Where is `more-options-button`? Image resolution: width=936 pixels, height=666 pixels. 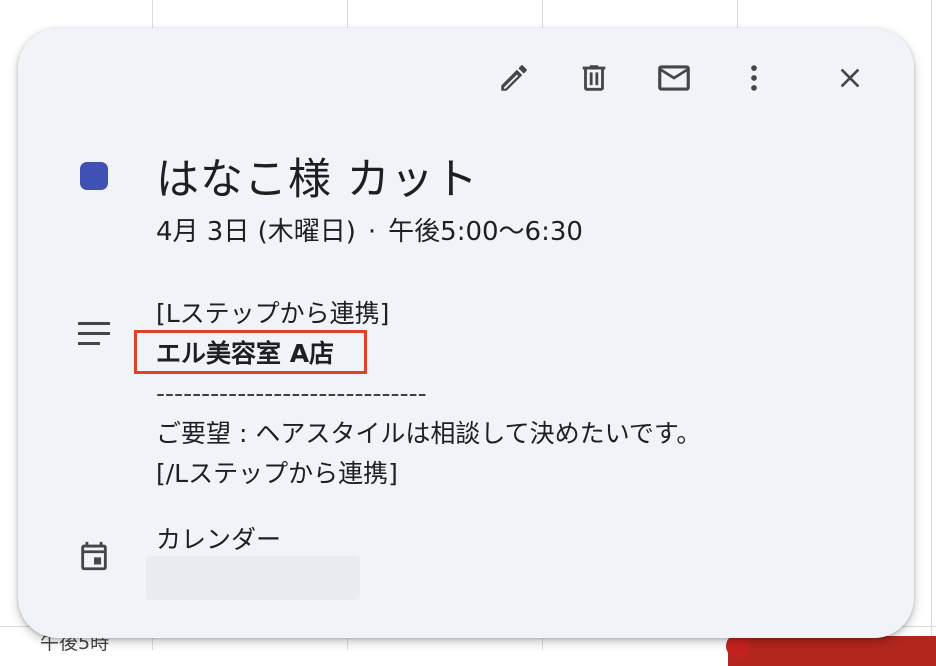
more-options-button is located at coordinates (754, 78).